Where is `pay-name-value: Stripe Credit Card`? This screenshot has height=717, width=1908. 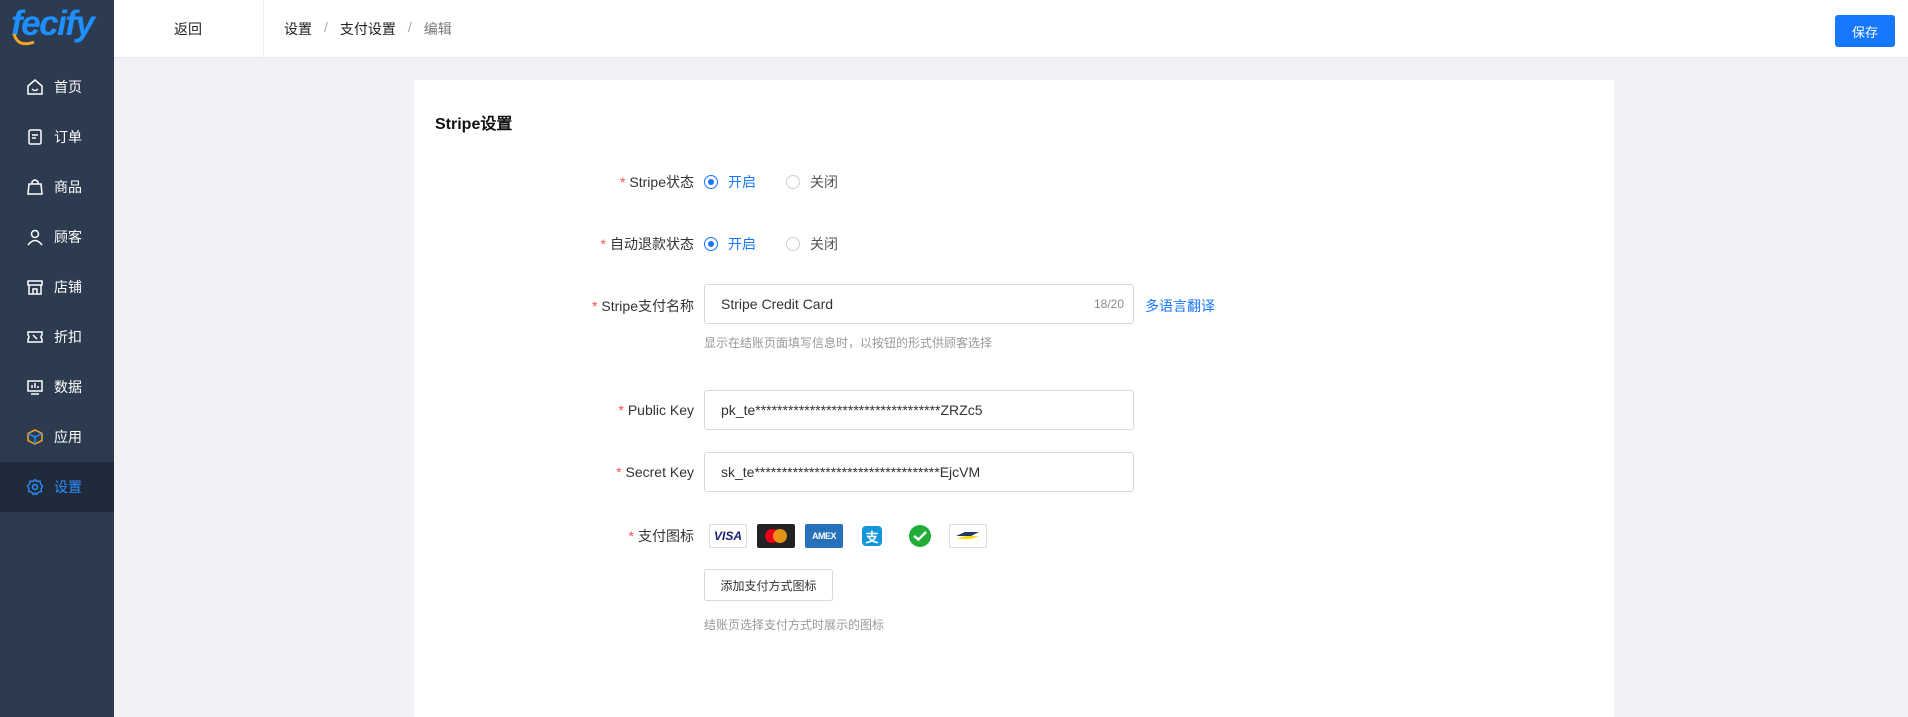
pay-name-value: Stripe Credit Card is located at coordinates (777, 304).